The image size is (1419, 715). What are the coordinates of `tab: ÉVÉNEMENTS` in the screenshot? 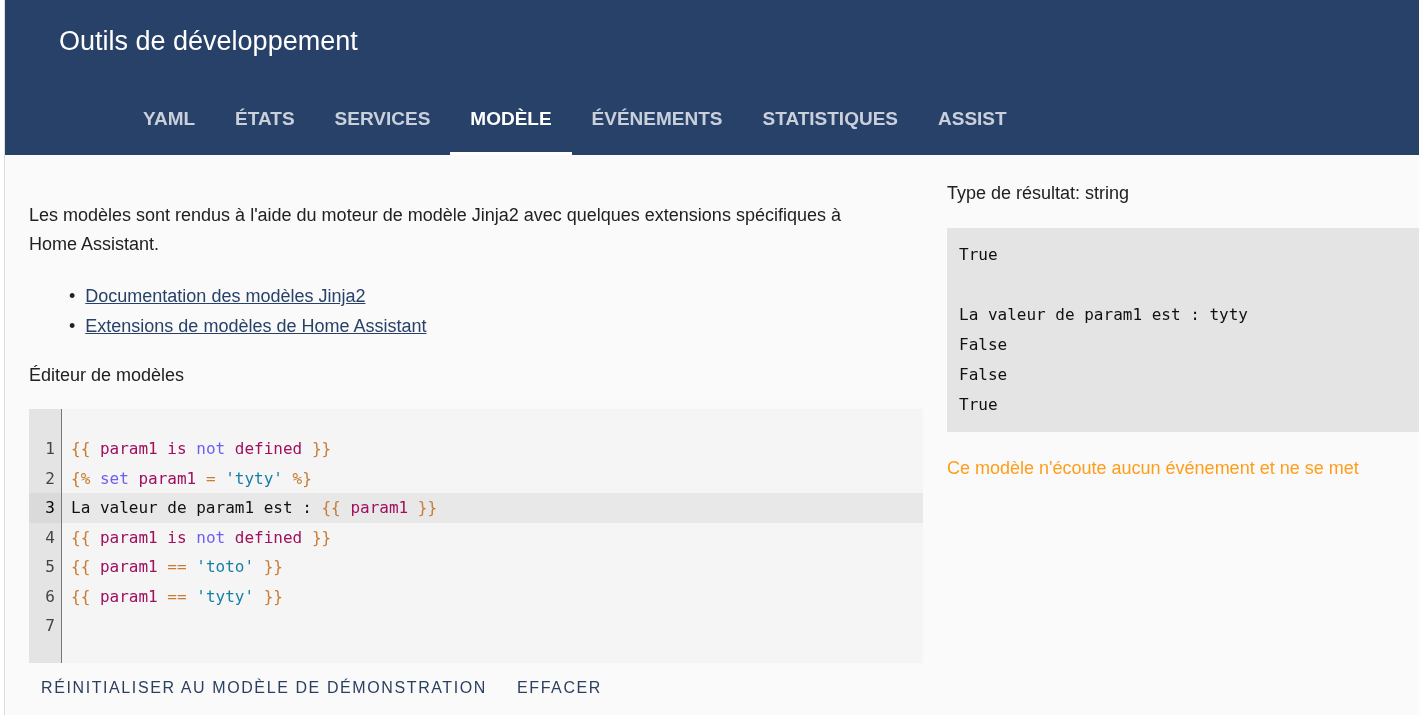 It's located at (657, 123).